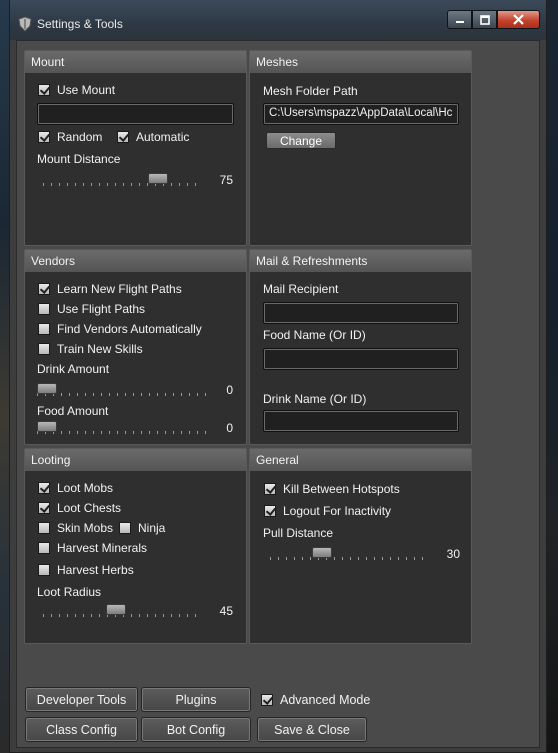 This screenshot has height=753, width=558. What do you see at coordinates (44, 528) in the screenshot?
I see `skin-mobs-checkbox` at bounding box center [44, 528].